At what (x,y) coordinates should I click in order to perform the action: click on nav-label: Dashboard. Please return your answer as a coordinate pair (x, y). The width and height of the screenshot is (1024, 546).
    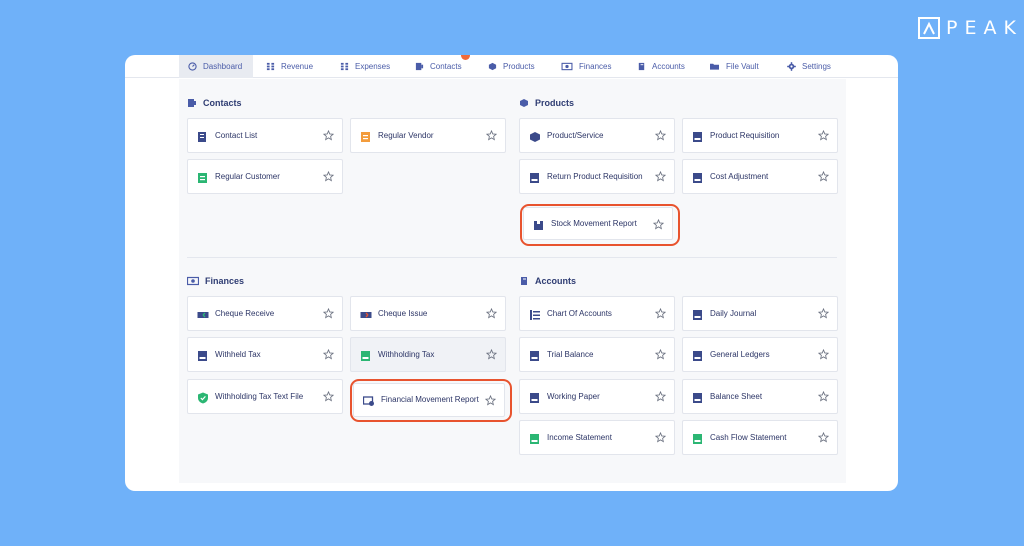
    Looking at the image, I should click on (223, 66).